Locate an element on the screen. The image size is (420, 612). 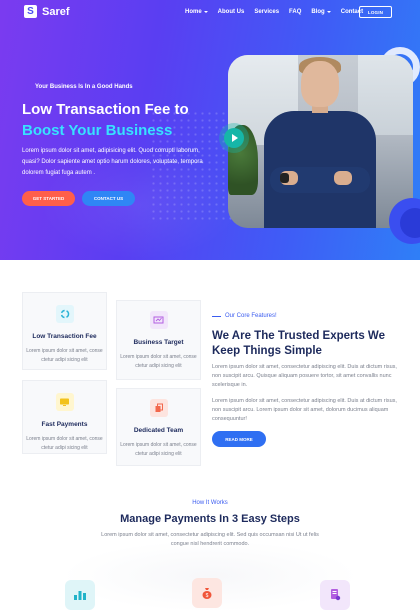
play-icon is located at coordinates (235, 138).